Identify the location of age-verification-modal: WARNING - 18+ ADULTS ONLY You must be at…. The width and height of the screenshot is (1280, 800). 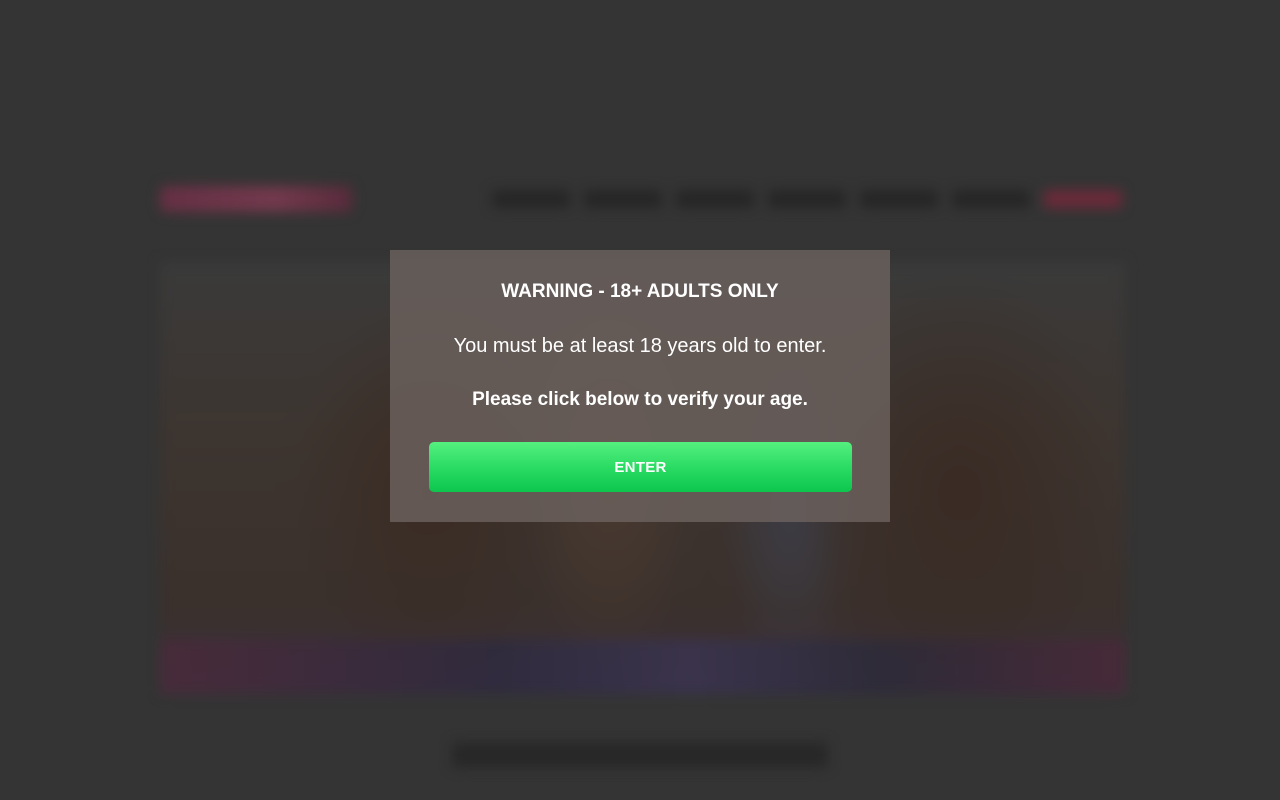
(640, 386).